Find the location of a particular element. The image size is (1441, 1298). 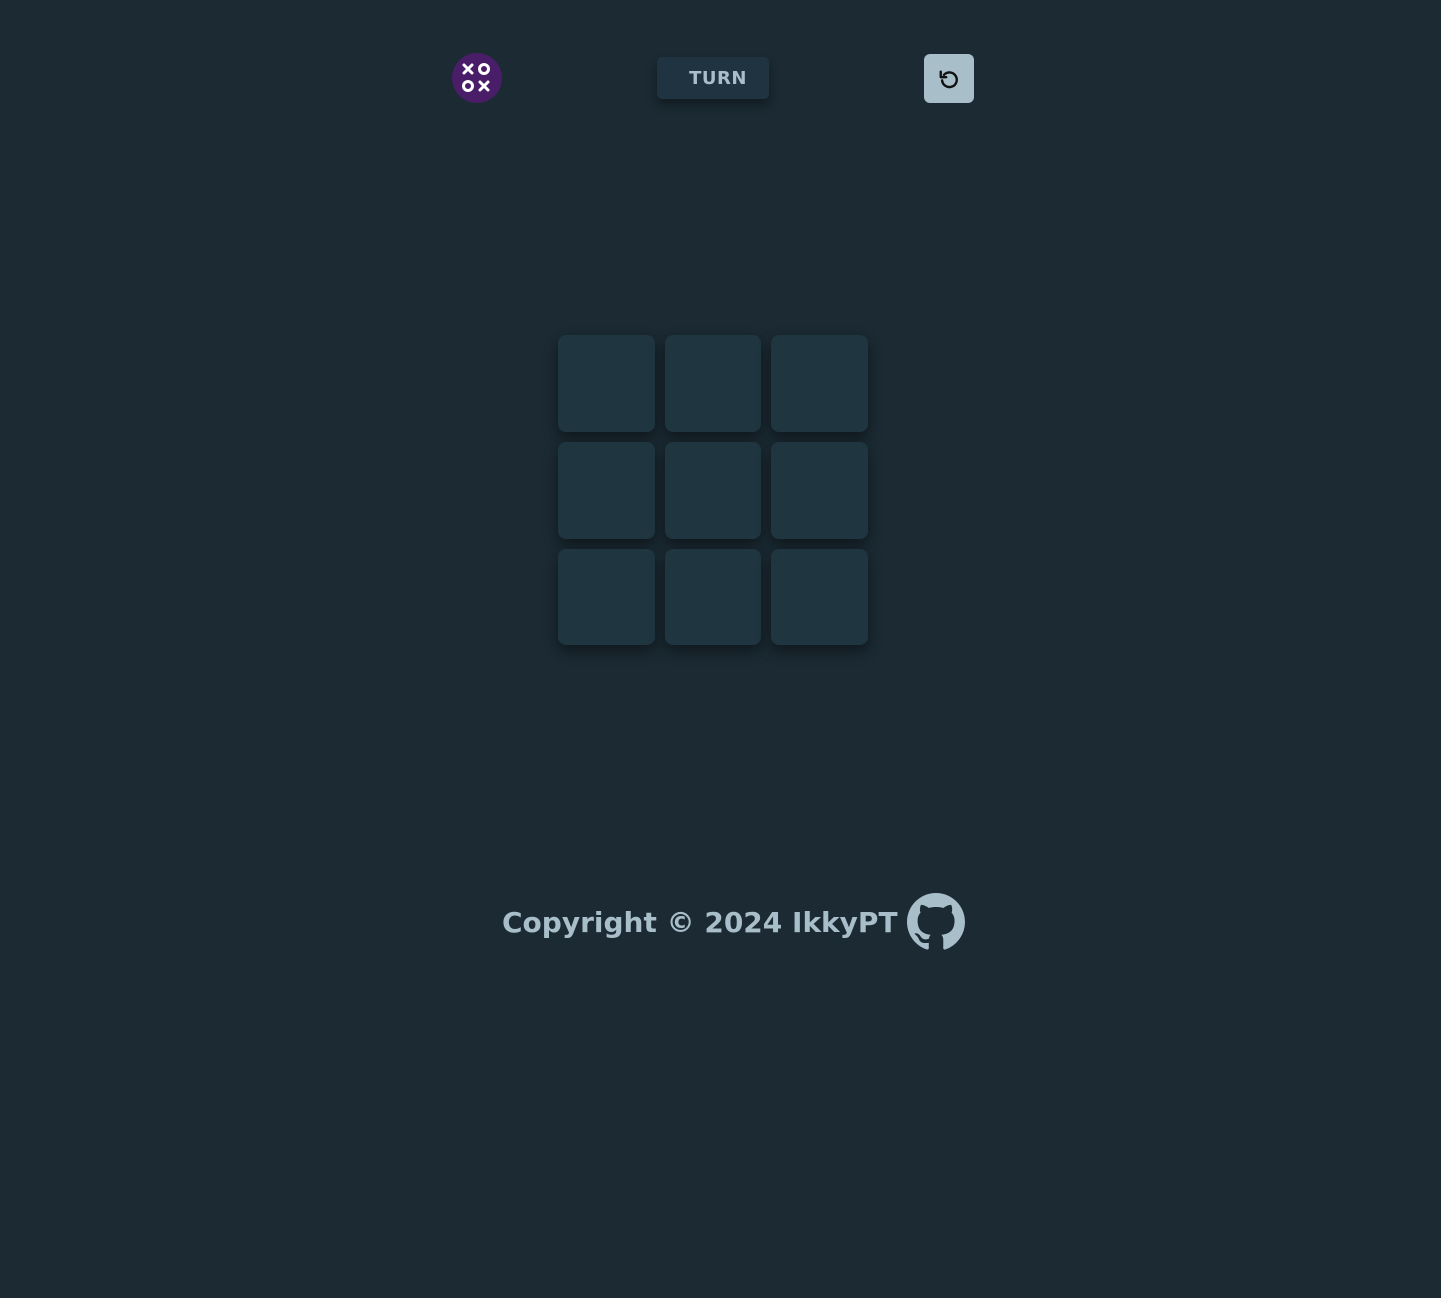

game-board is located at coordinates (713, 490).